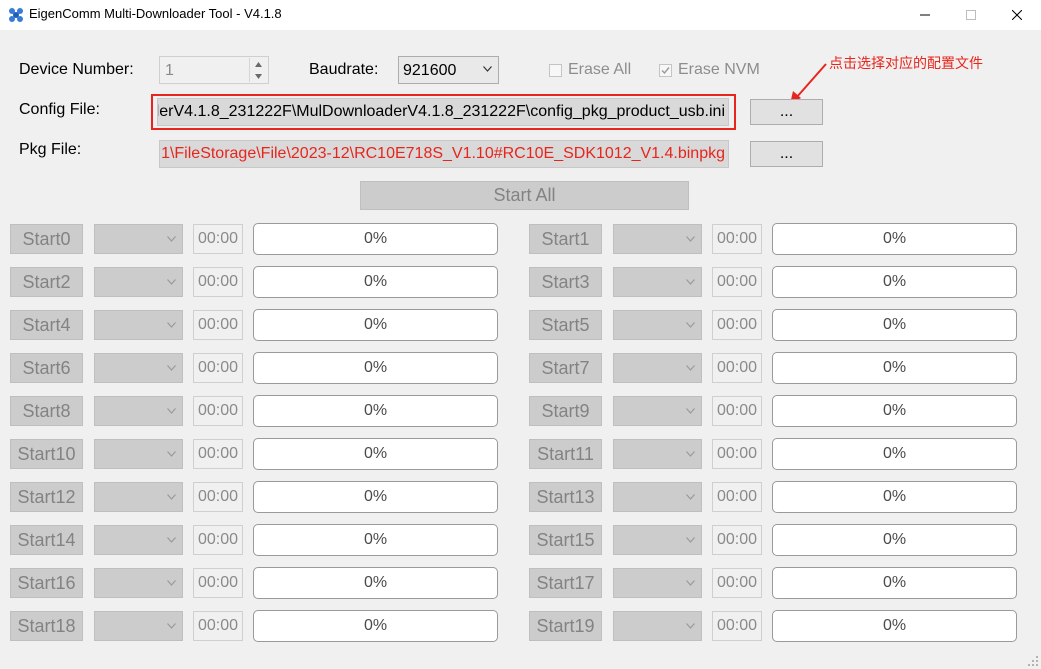 The width and height of the screenshot is (1041, 669). I want to click on slot-start-button: Start0, so click(46, 239).